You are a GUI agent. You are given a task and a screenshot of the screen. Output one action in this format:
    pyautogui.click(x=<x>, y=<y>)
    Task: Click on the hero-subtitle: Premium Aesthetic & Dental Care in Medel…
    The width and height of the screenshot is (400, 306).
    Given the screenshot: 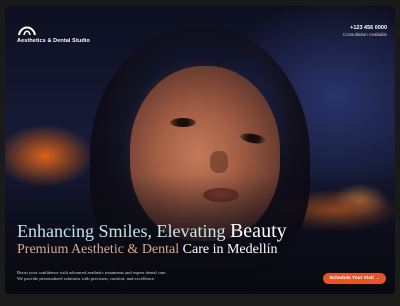 What is the action you would take?
    pyautogui.click(x=152, y=250)
    